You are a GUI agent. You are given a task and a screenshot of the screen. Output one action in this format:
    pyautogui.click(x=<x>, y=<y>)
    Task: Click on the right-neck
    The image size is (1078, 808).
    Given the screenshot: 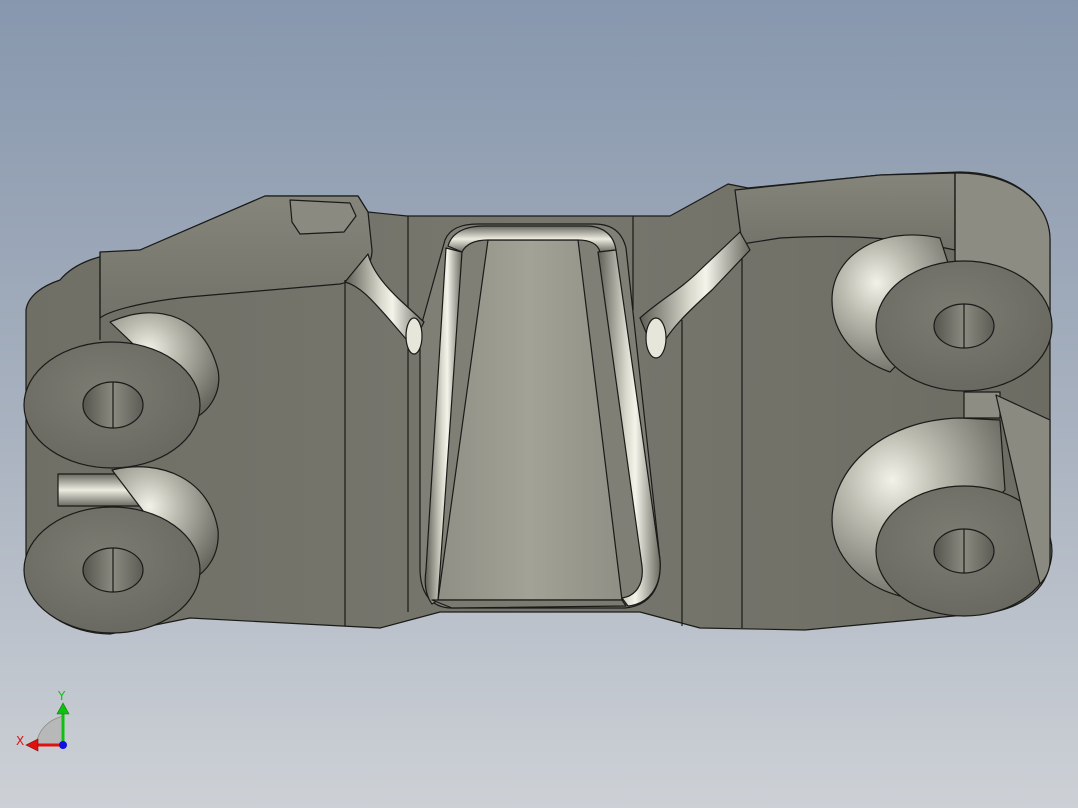 What is the action you would take?
    pyautogui.click(x=982, y=405)
    